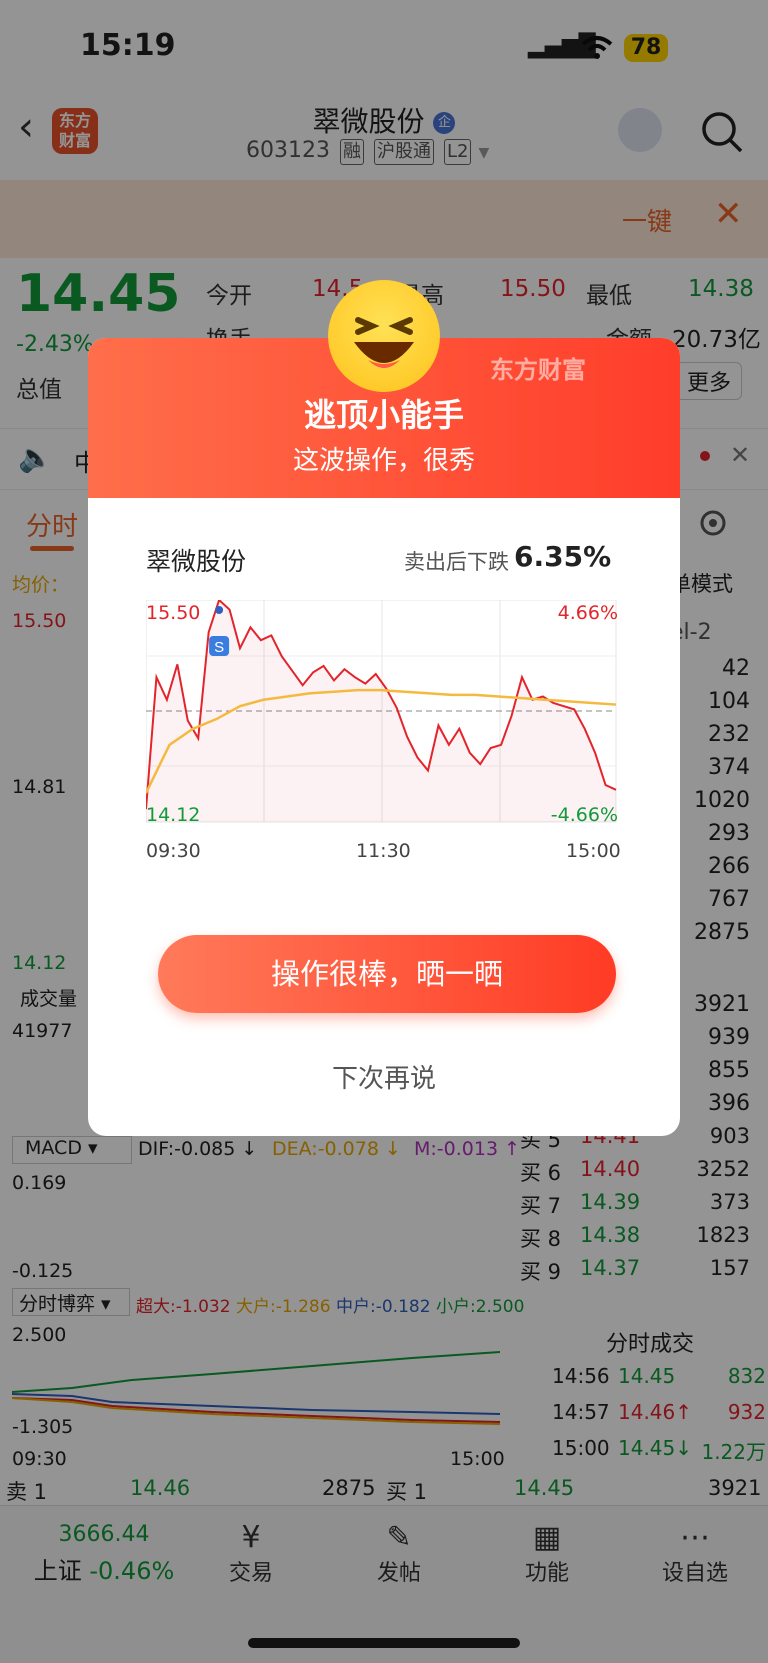  What do you see at coordinates (584, 815) in the screenshot?
I see `pct-min-label: -4.66%` at bounding box center [584, 815].